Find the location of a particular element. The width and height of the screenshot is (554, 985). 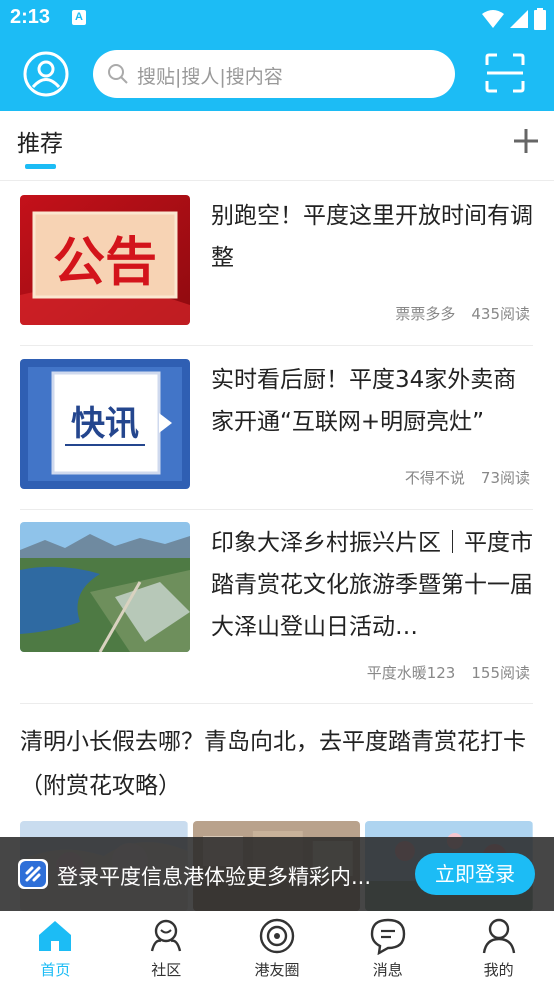

app-logo-icon is located at coordinates (33, 874).